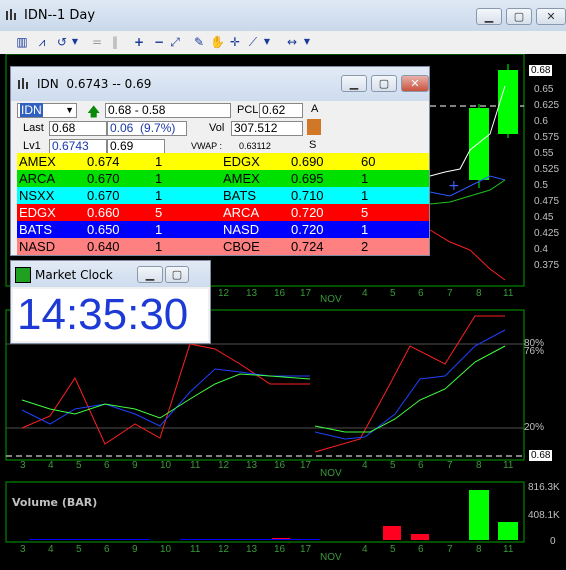 This screenshot has height=570, width=566. What do you see at coordinates (248, 110) in the screenshot?
I see `pcl-label: PCL` at bounding box center [248, 110].